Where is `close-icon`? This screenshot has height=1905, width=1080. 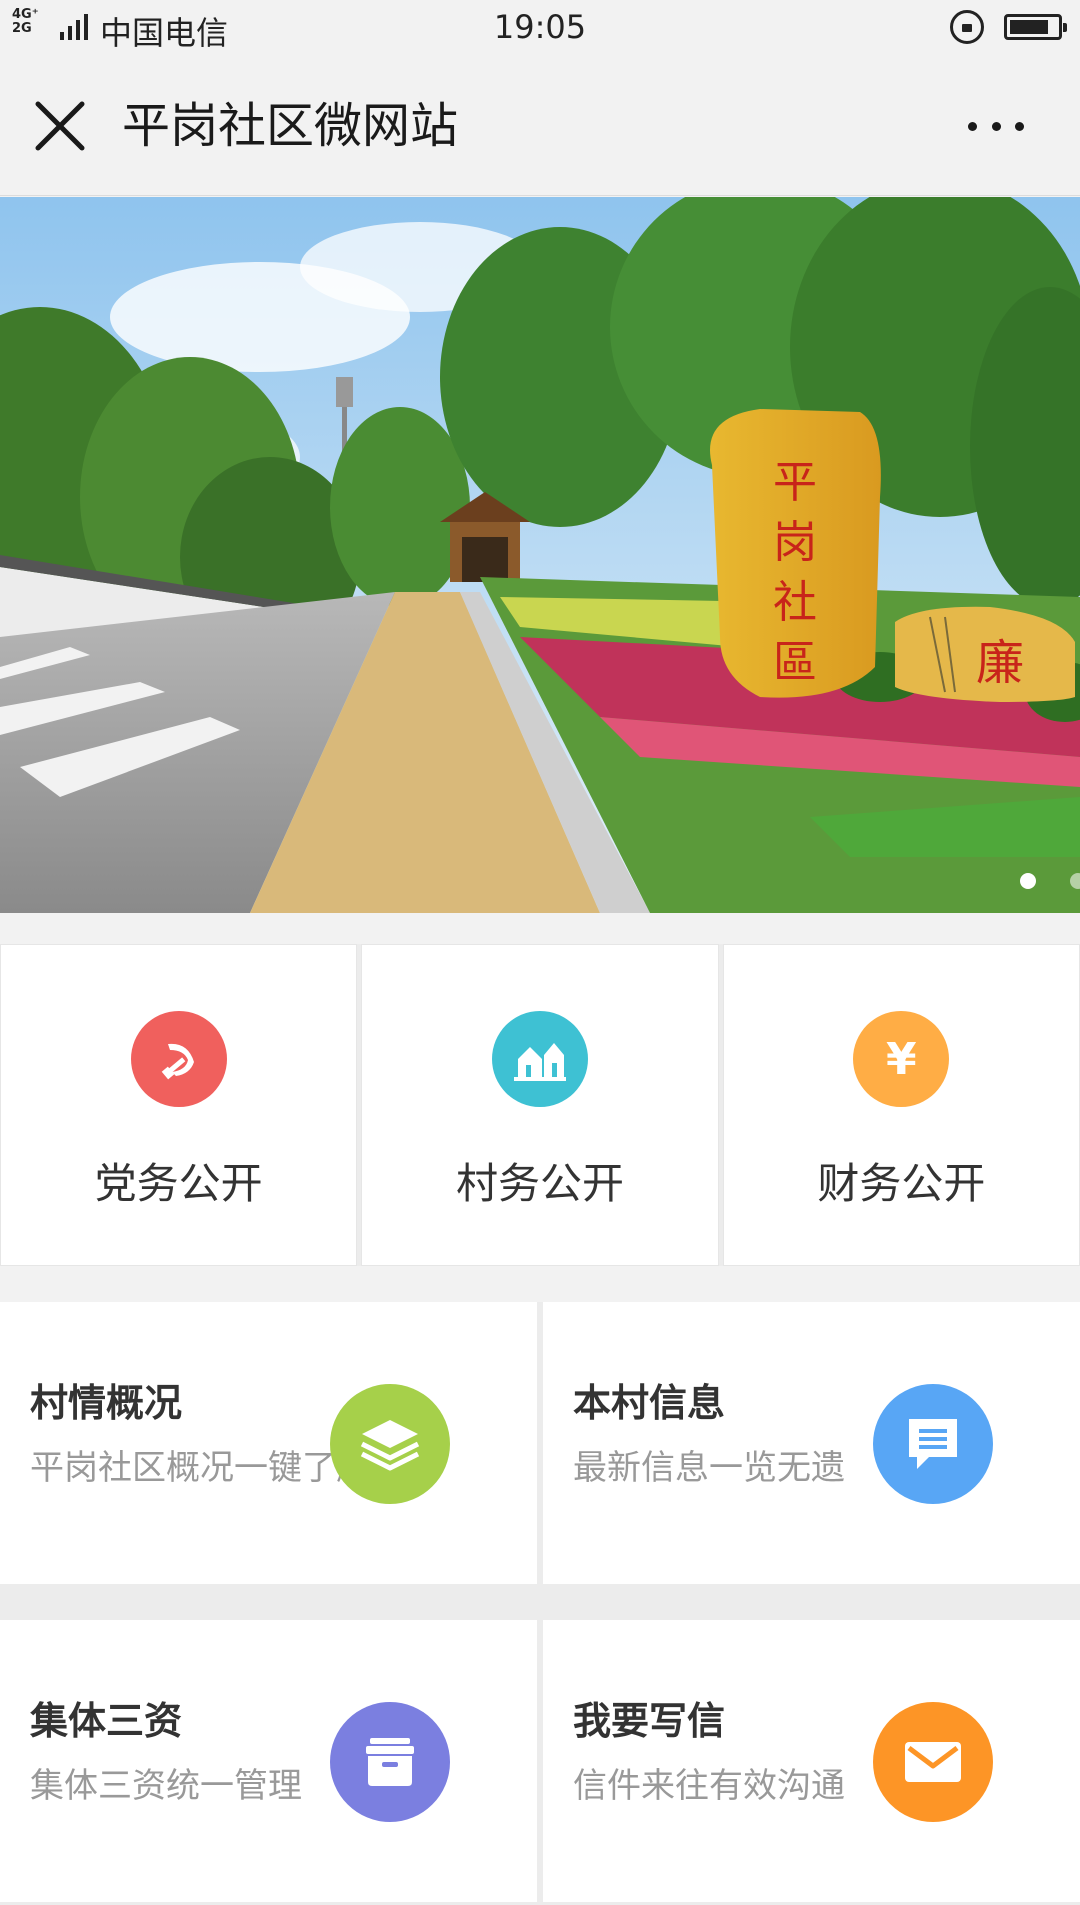 close-icon is located at coordinates (60, 126).